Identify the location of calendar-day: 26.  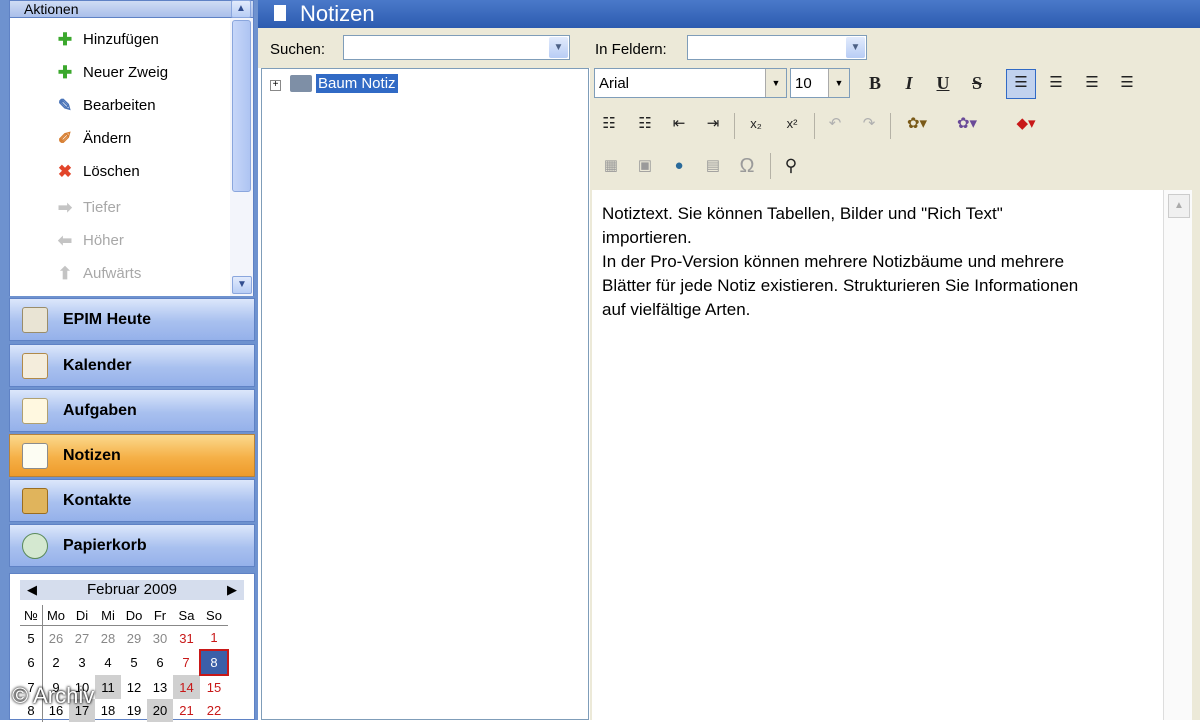
(56, 638).